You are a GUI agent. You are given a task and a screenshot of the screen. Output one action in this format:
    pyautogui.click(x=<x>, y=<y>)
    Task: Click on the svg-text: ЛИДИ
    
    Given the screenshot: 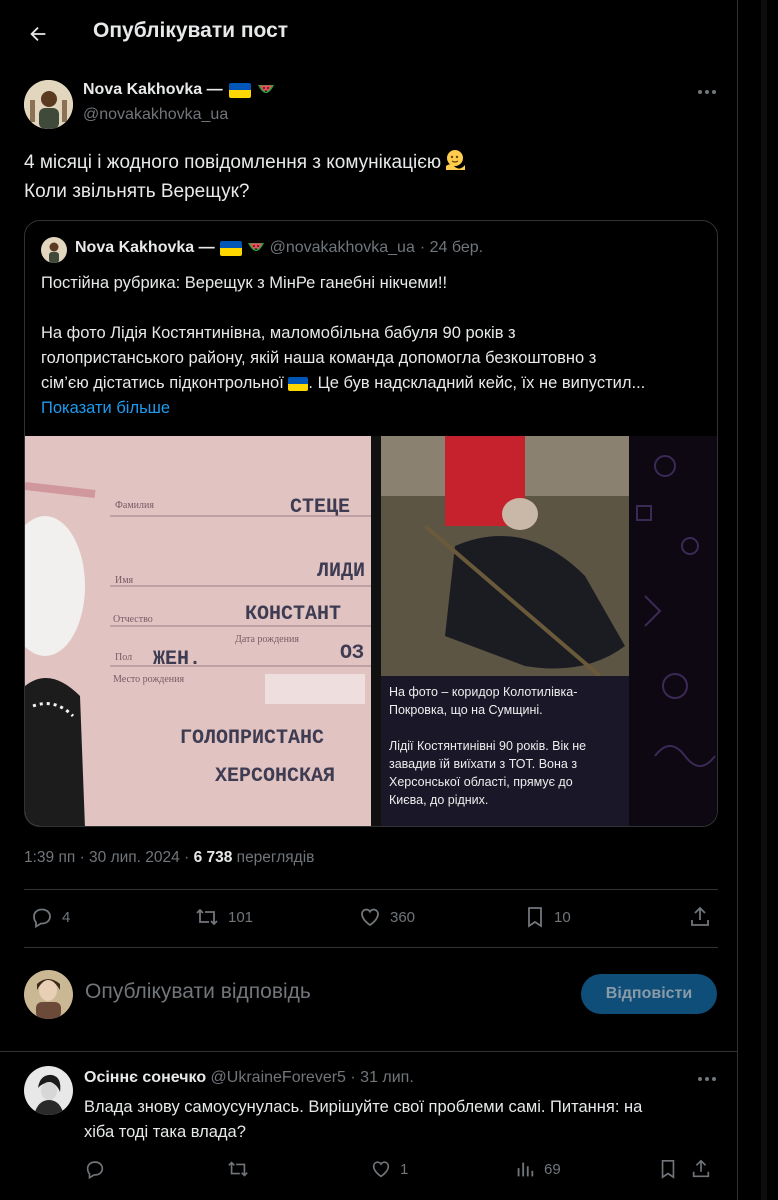 What is the action you would take?
    pyautogui.click(x=341, y=571)
    